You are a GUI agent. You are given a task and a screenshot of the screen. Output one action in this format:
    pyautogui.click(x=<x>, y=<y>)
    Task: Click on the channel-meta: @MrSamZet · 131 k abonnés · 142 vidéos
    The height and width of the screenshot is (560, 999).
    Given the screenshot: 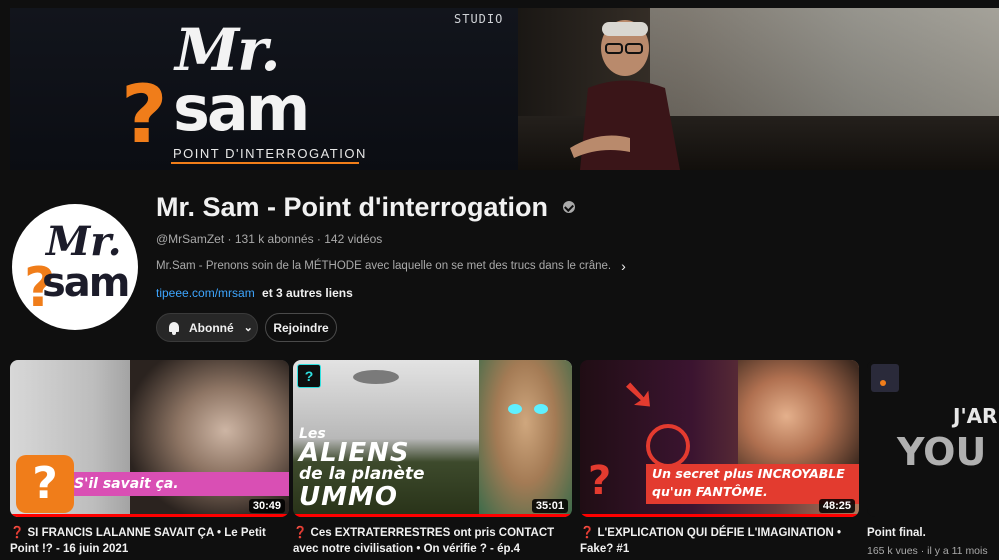 What is the action you would take?
    pyautogui.click(x=269, y=239)
    